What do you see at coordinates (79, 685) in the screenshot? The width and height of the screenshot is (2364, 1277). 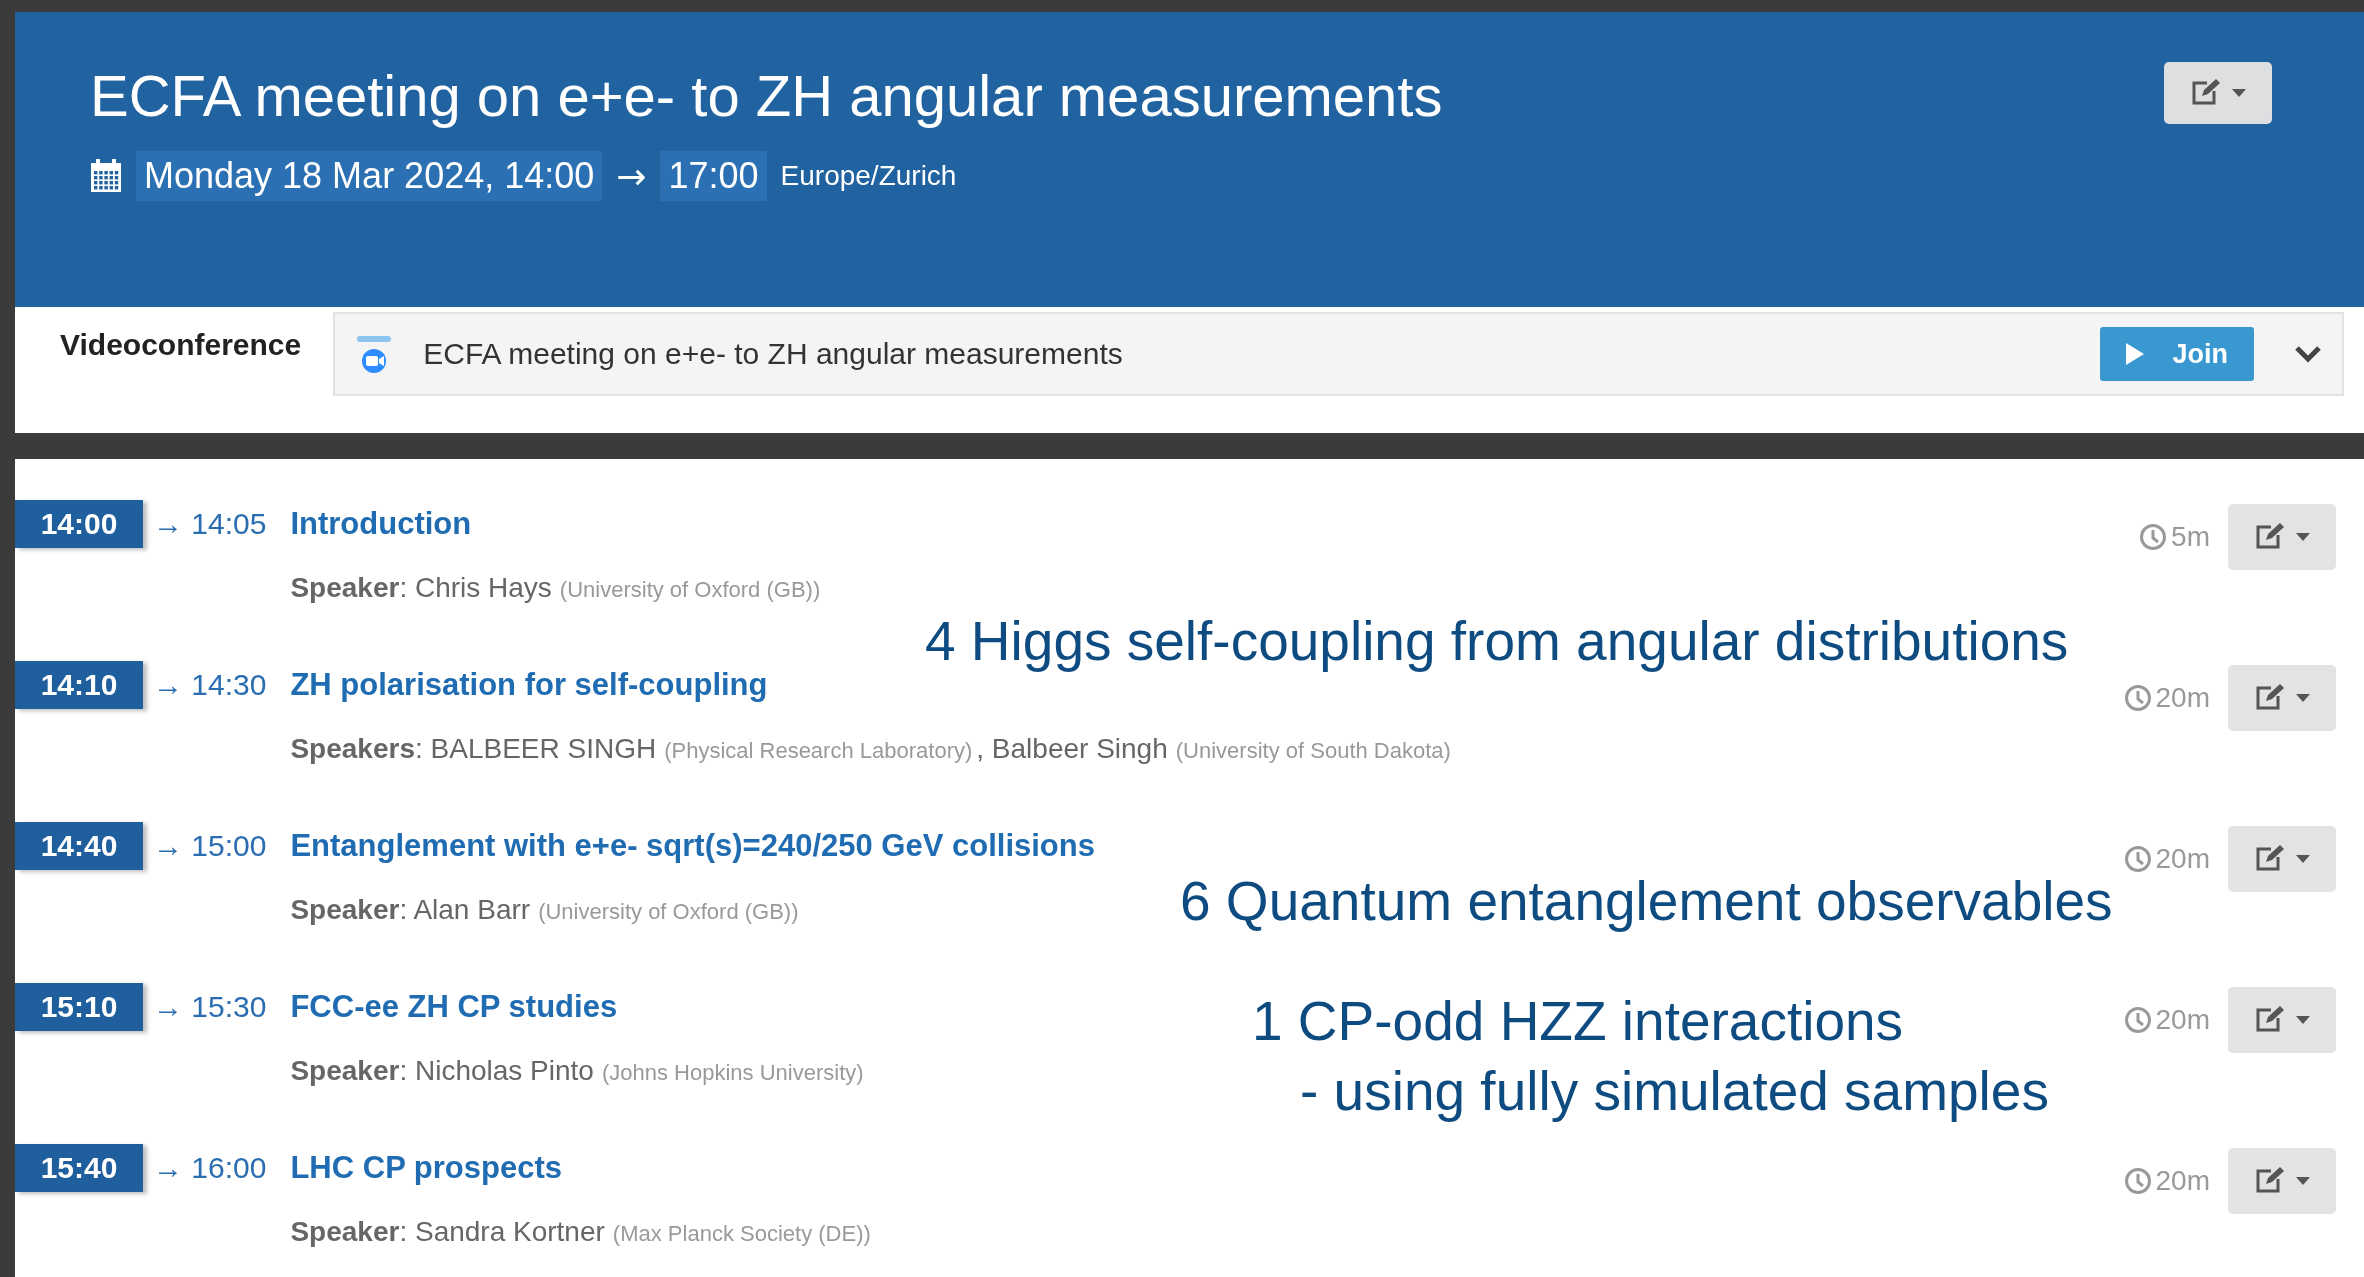 I see `start-time: 14:10` at bounding box center [79, 685].